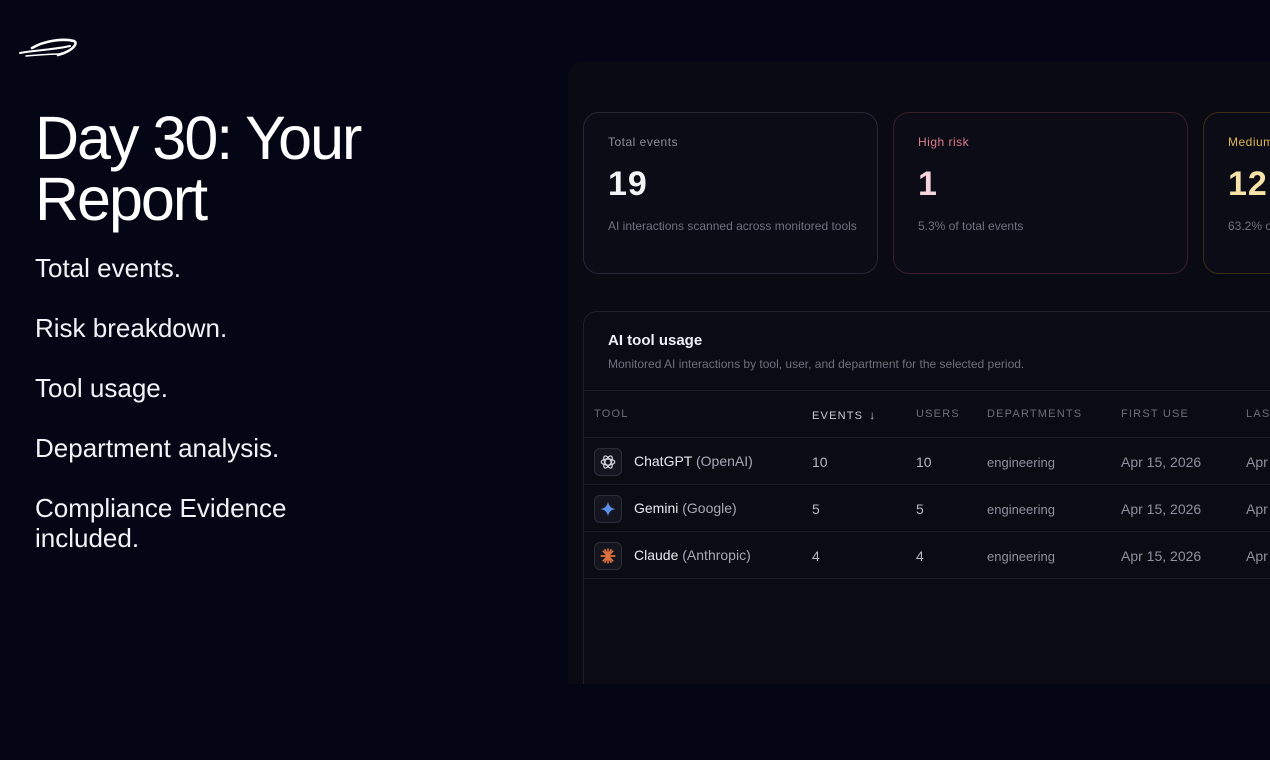 Image resolution: width=1270 pixels, height=760 pixels. What do you see at coordinates (656, 555) in the screenshot?
I see `tool-name-label: Claude` at bounding box center [656, 555].